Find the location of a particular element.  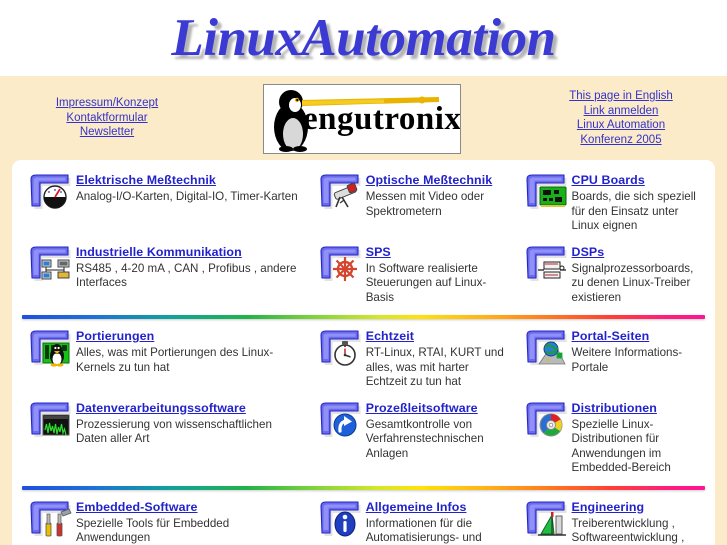

waveform-icon is located at coordinates (51, 418).